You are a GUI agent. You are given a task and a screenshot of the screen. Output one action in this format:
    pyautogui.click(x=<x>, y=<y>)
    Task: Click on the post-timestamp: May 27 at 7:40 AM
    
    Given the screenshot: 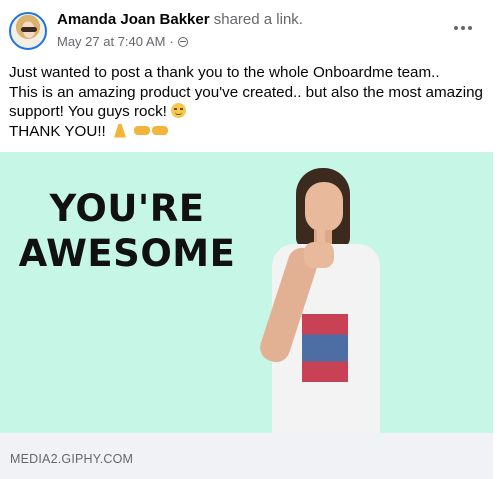 What is the action you would take?
    pyautogui.click(x=111, y=41)
    